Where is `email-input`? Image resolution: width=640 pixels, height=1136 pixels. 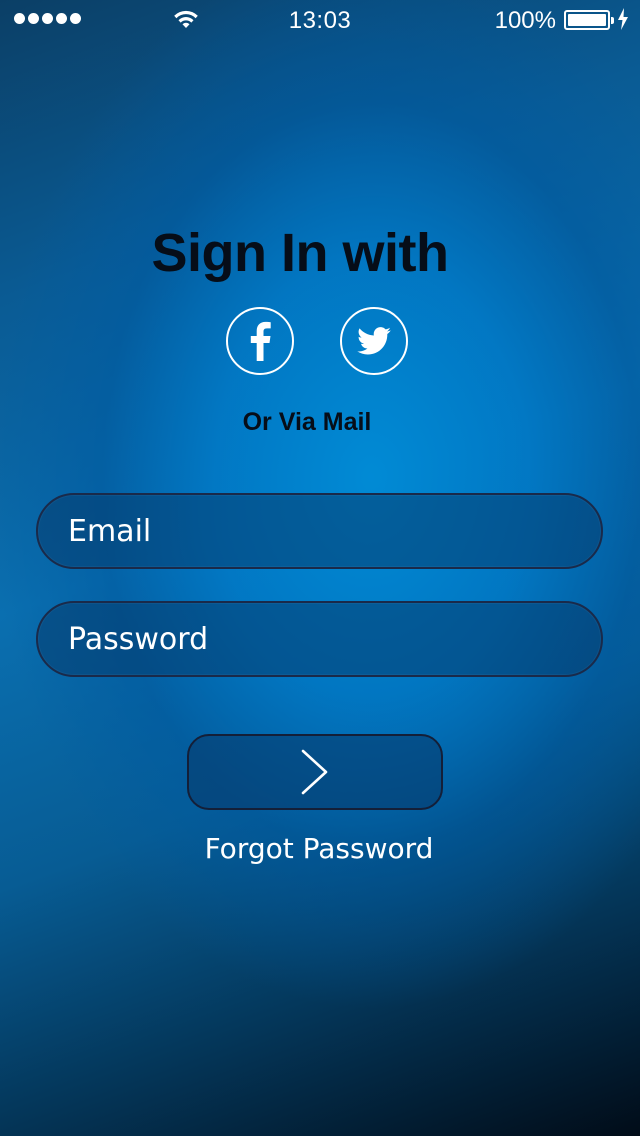 email-input is located at coordinates (319, 531).